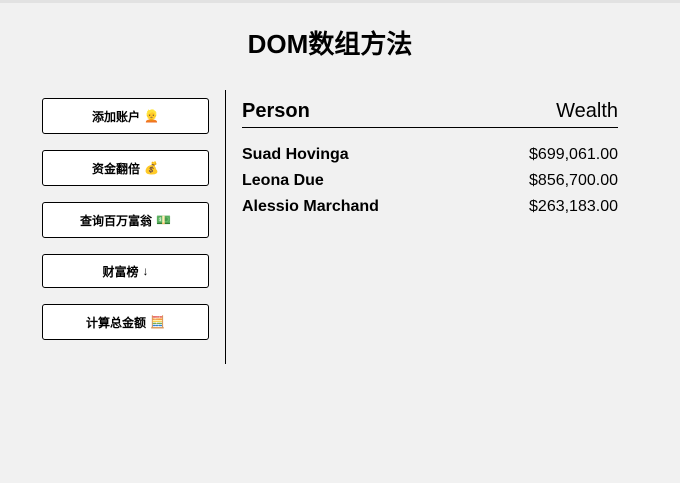  Describe the element at coordinates (430, 207) in the screenshot. I see `table-row: Alessio Marchand $263,183.00` at that location.